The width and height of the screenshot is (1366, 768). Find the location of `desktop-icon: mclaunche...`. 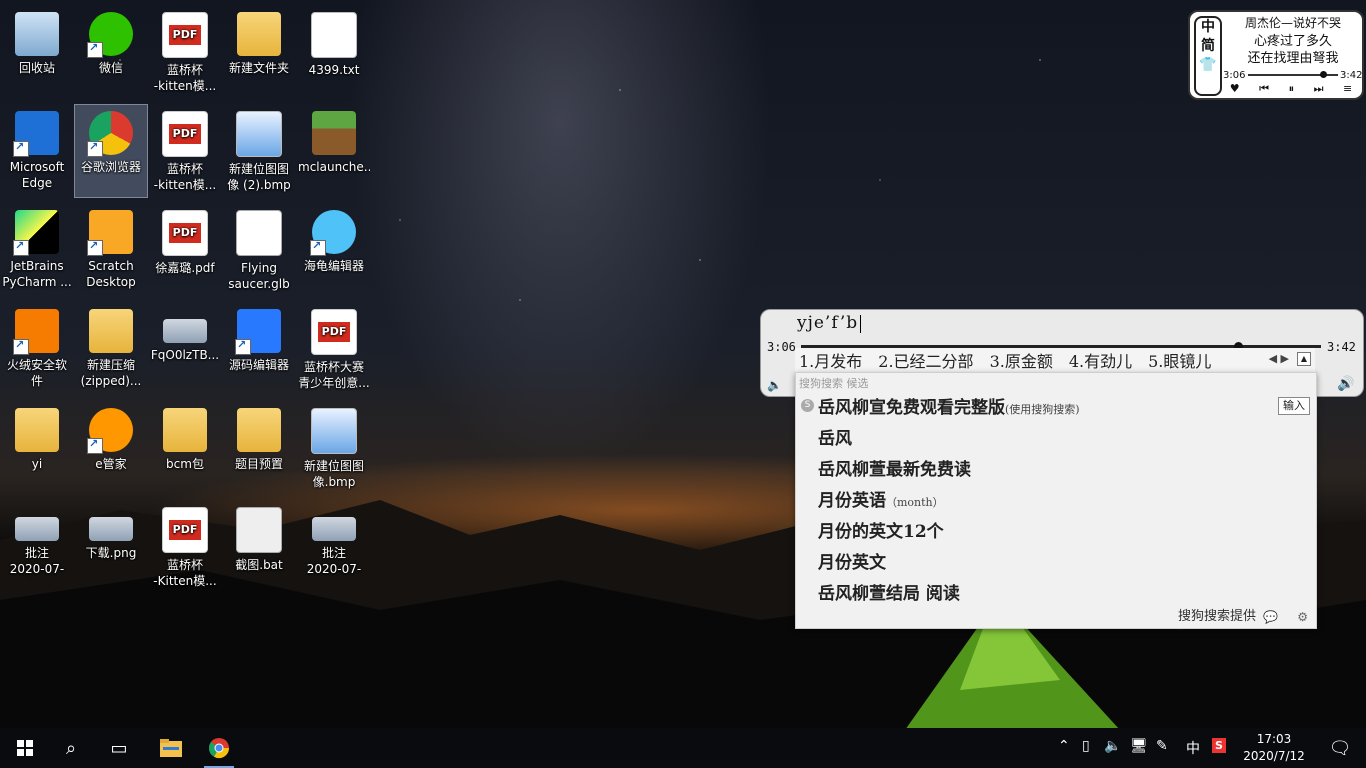

desktop-icon: mclaunche... is located at coordinates (334, 151).